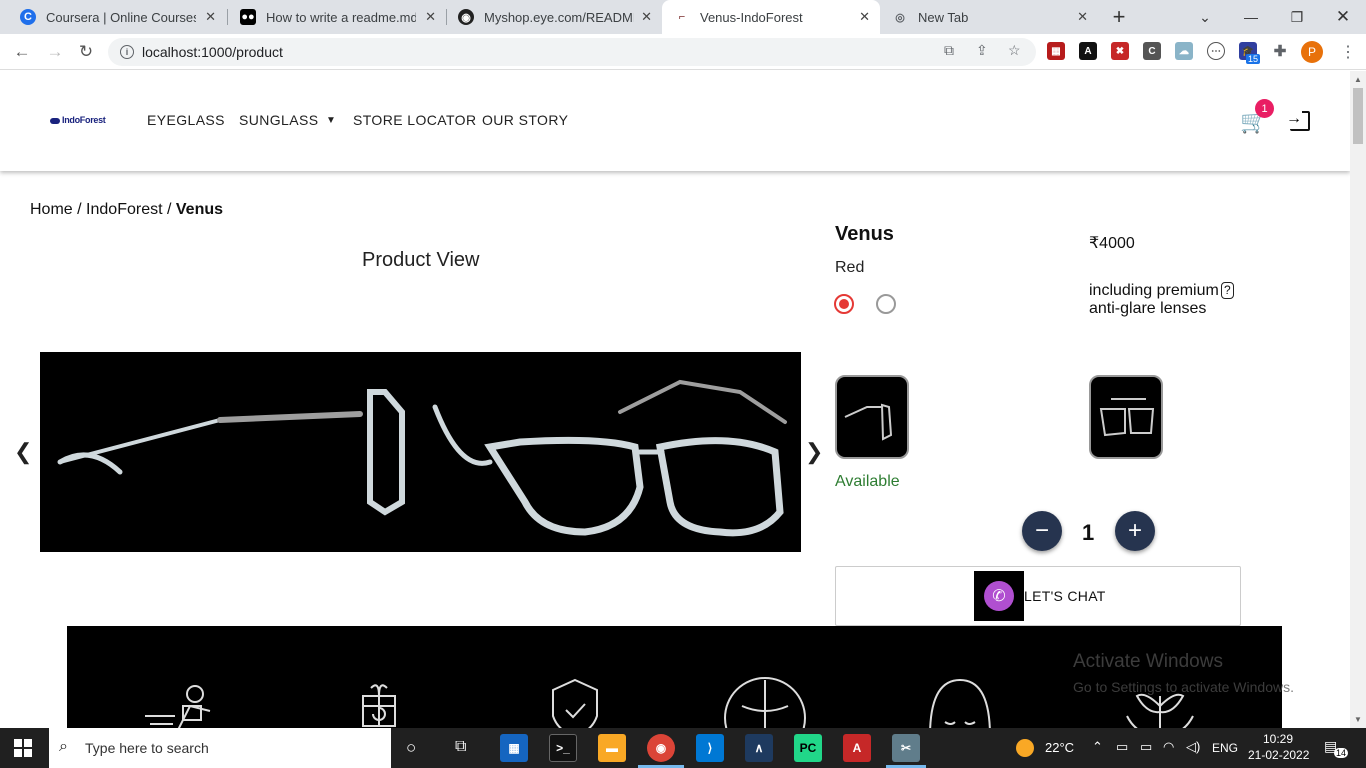 Image resolution: width=1366 pixels, height=768 pixels. I want to click on forward-arrow-icon: →, so click(55, 52).